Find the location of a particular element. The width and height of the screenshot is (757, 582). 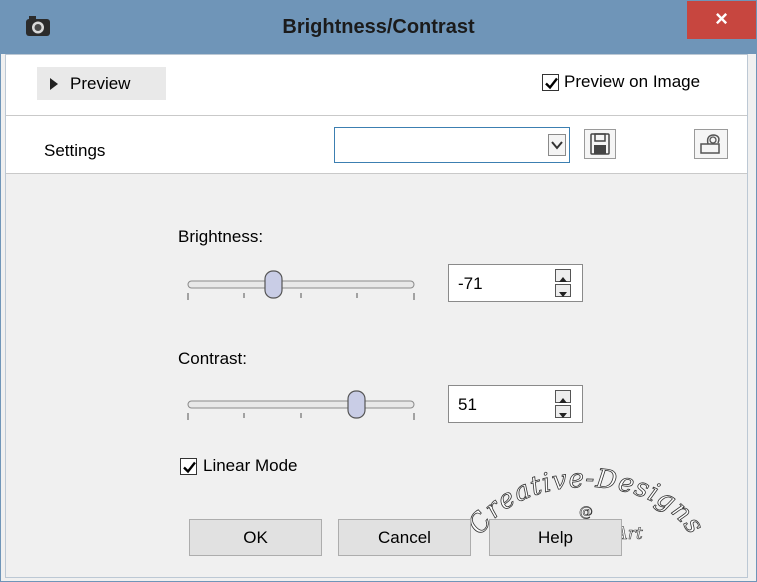

title-bar: Brightness/Contrast × is located at coordinates (378, 27).